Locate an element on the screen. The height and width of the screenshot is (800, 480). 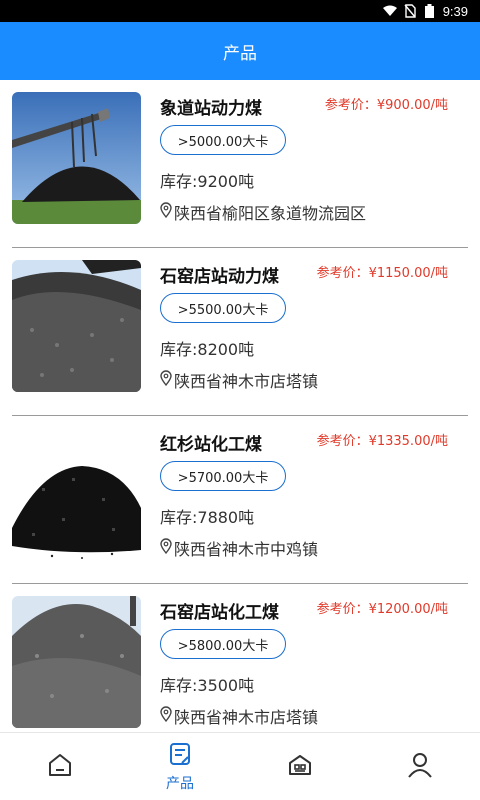
product-doc-icon is located at coordinates (180, 756).